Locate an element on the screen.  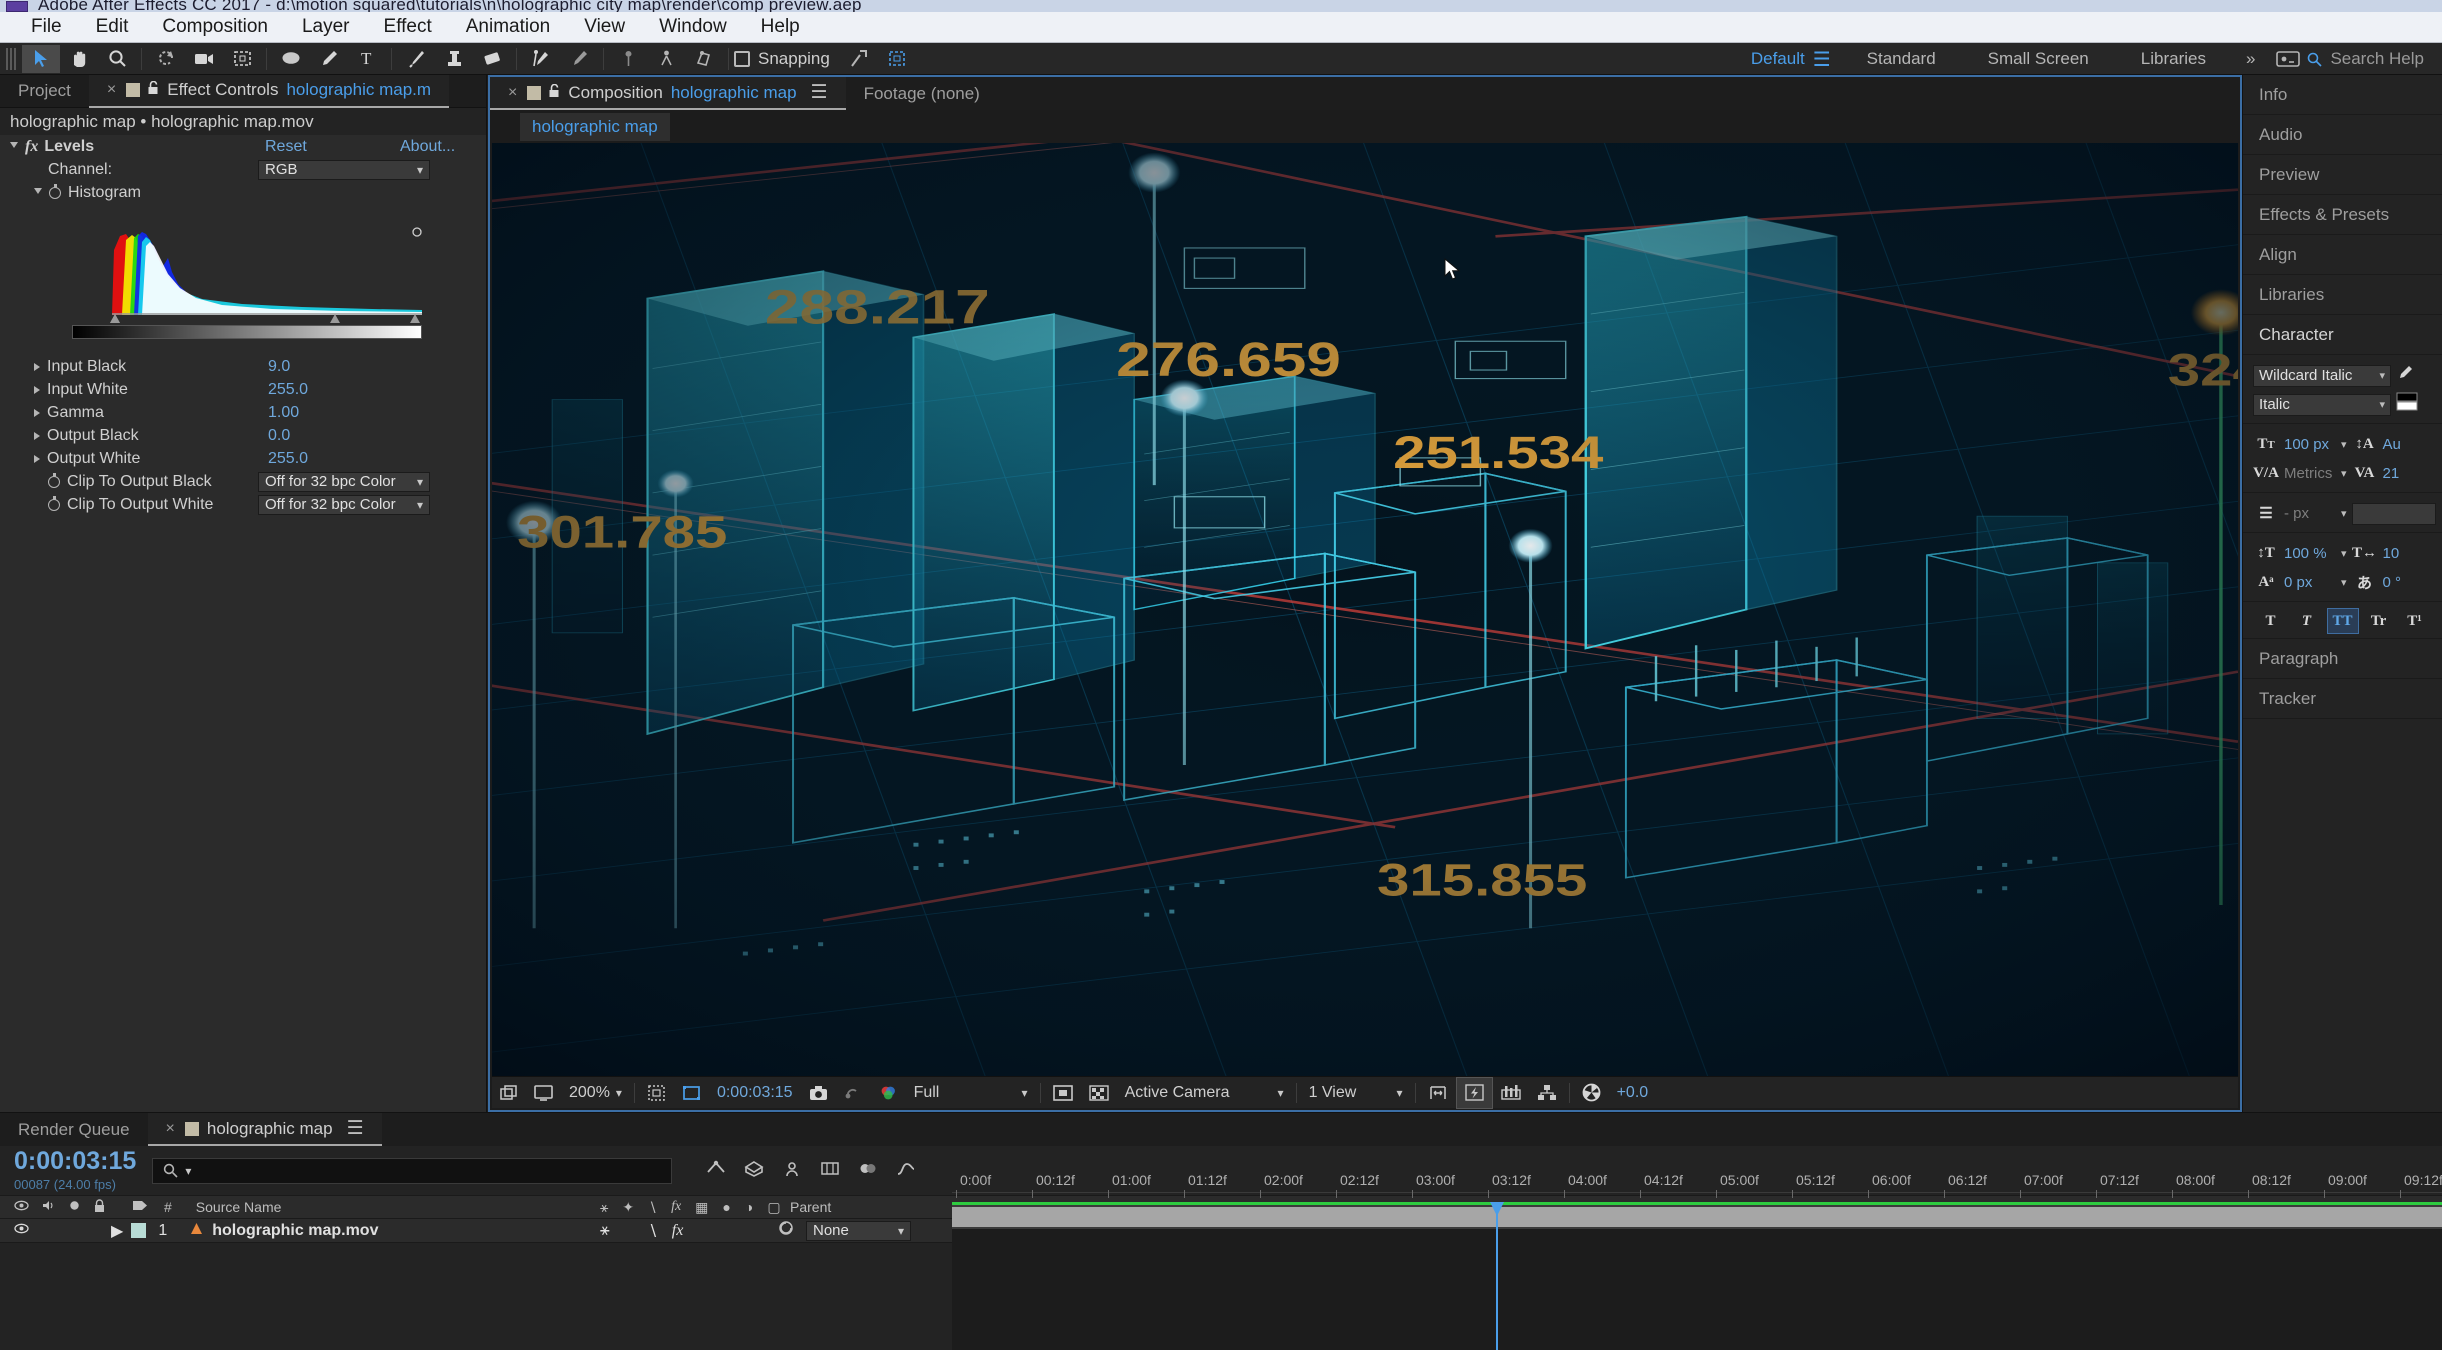
region-of-interest-tool is located at coordinates (242, 59).